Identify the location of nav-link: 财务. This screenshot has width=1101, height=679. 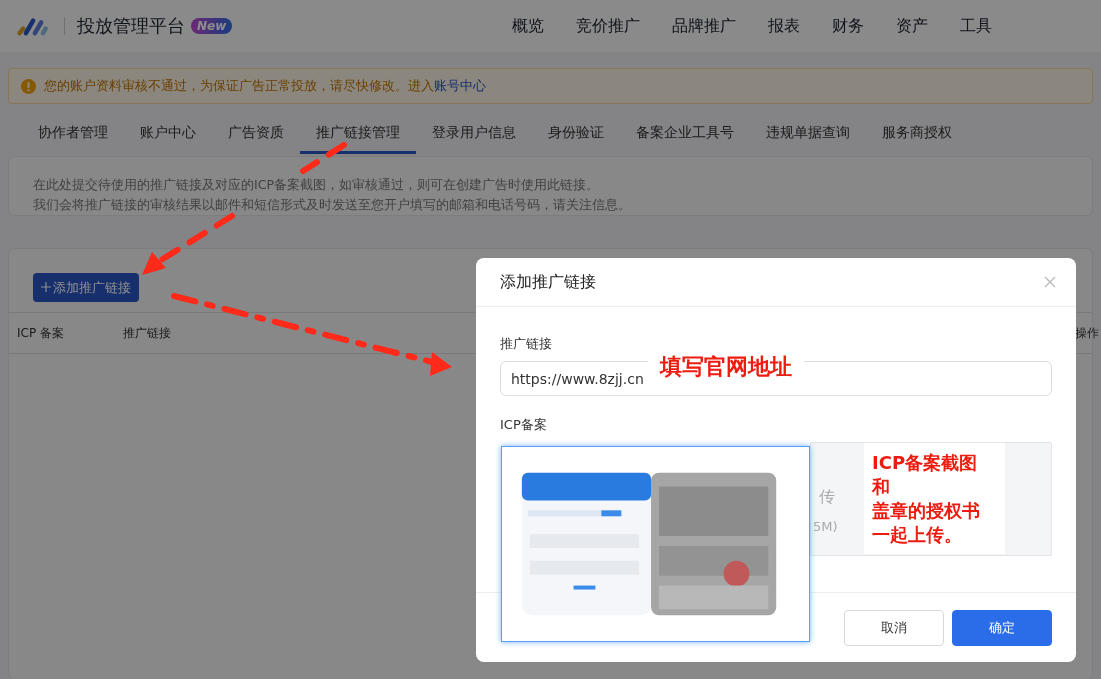
(848, 26).